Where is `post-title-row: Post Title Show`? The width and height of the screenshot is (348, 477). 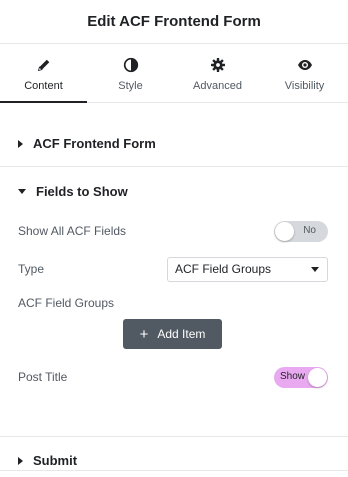 post-title-row: Post Title Show is located at coordinates (174, 377).